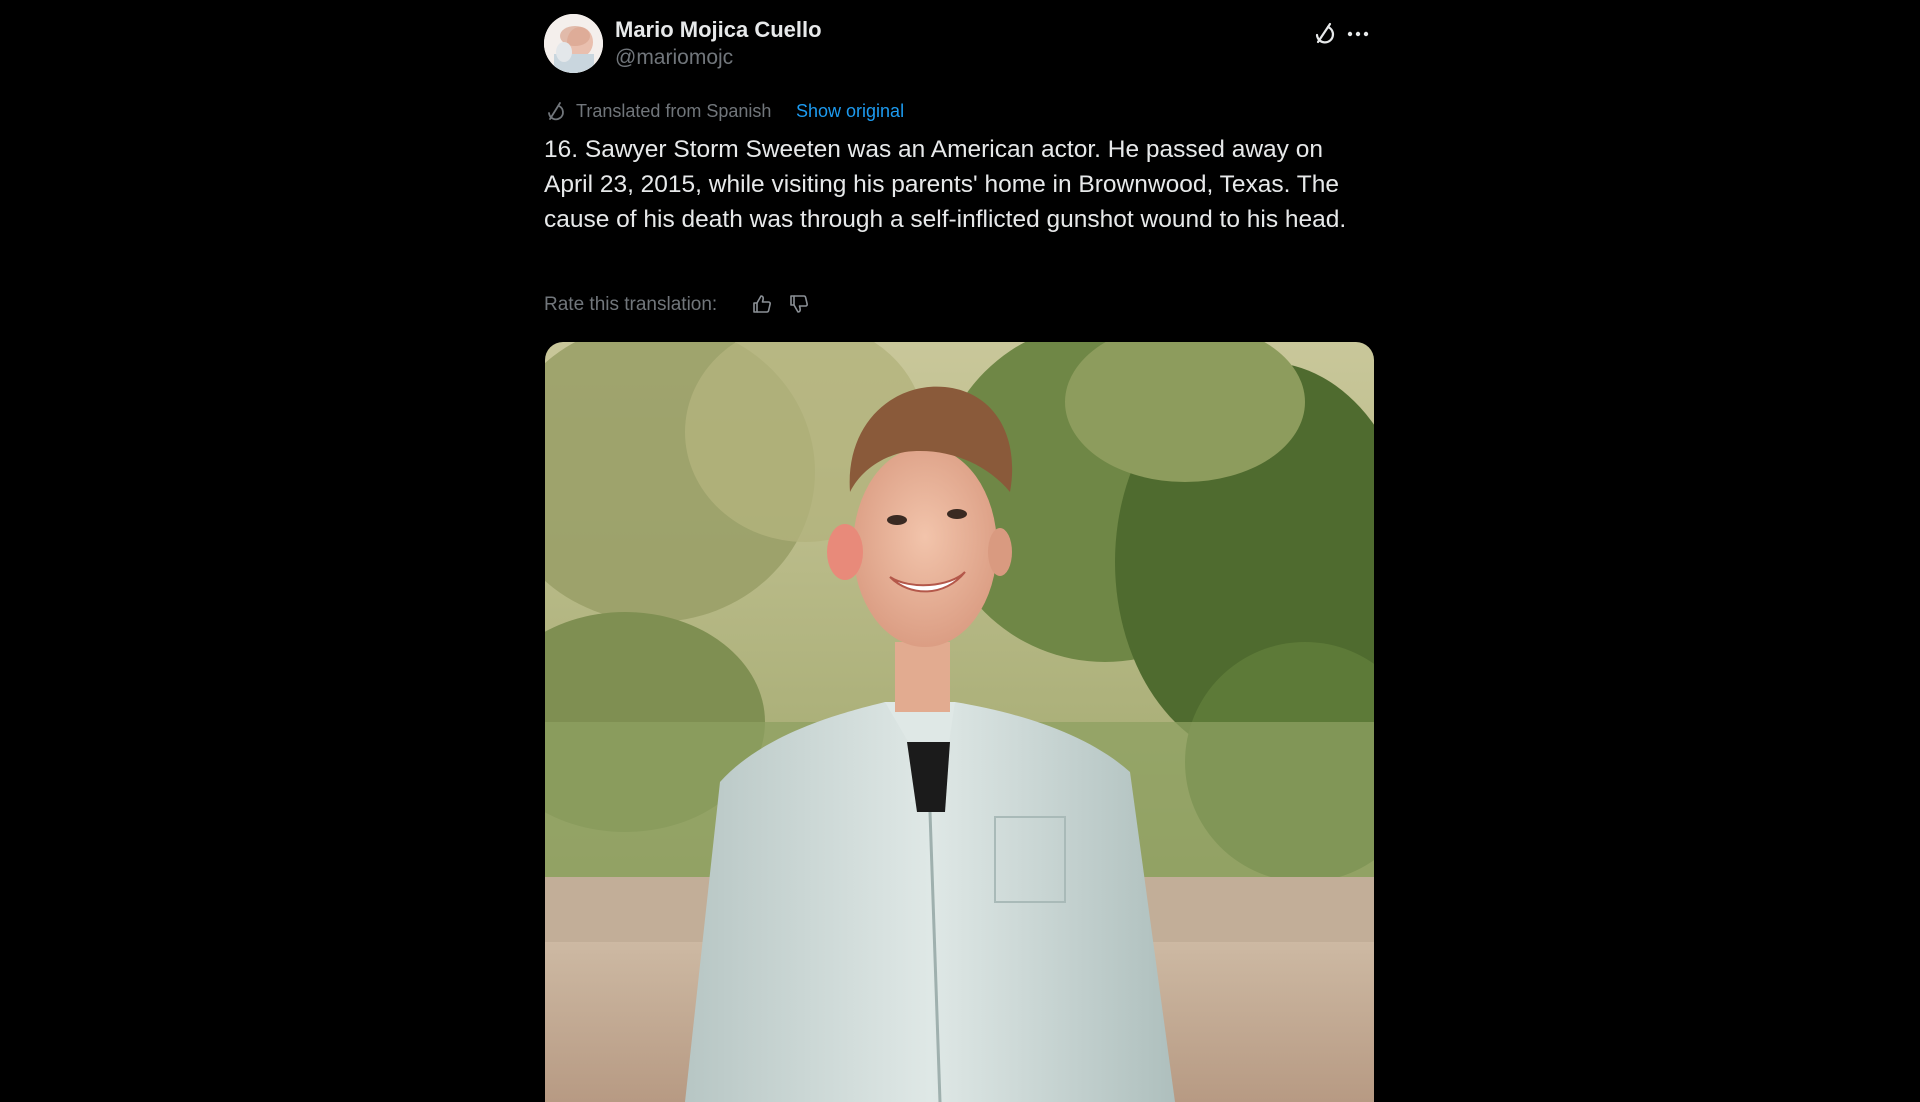  I want to click on thumbs-down-icon, so click(799, 304).